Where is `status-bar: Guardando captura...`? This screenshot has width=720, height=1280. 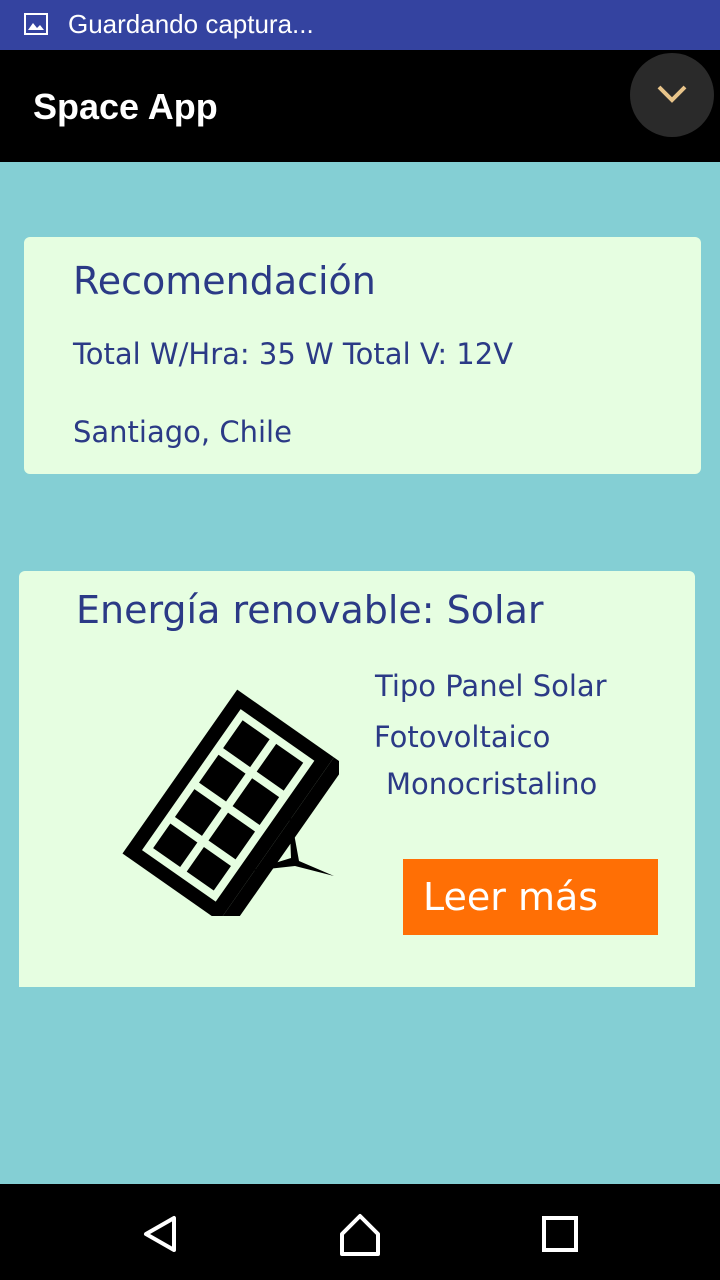
status-bar: Guardando captura... is located at coordinates (360, 25).